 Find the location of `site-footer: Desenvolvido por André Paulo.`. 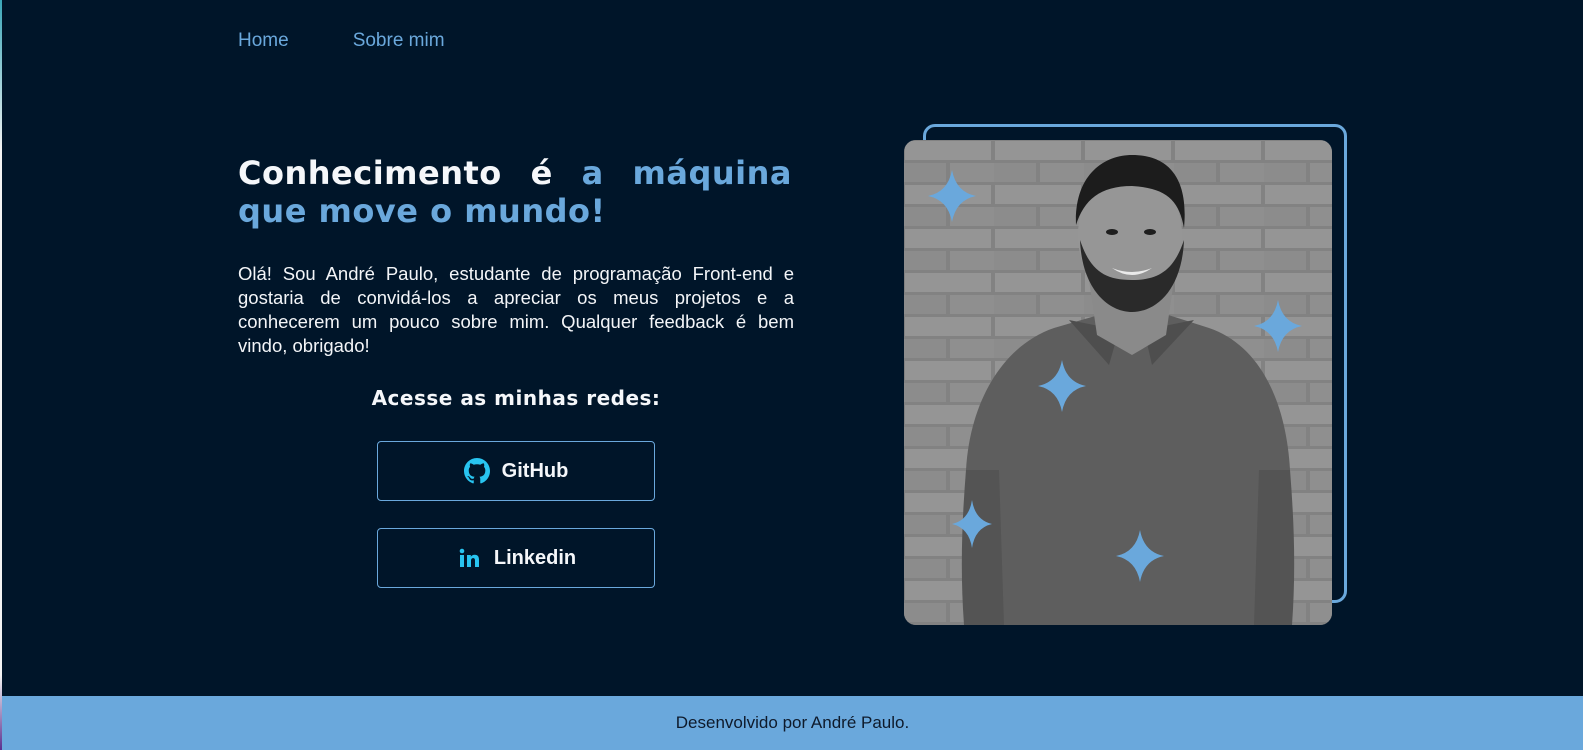

site-footer: Desenvolvido por André Paulo. is located at coordinates (792, 723).